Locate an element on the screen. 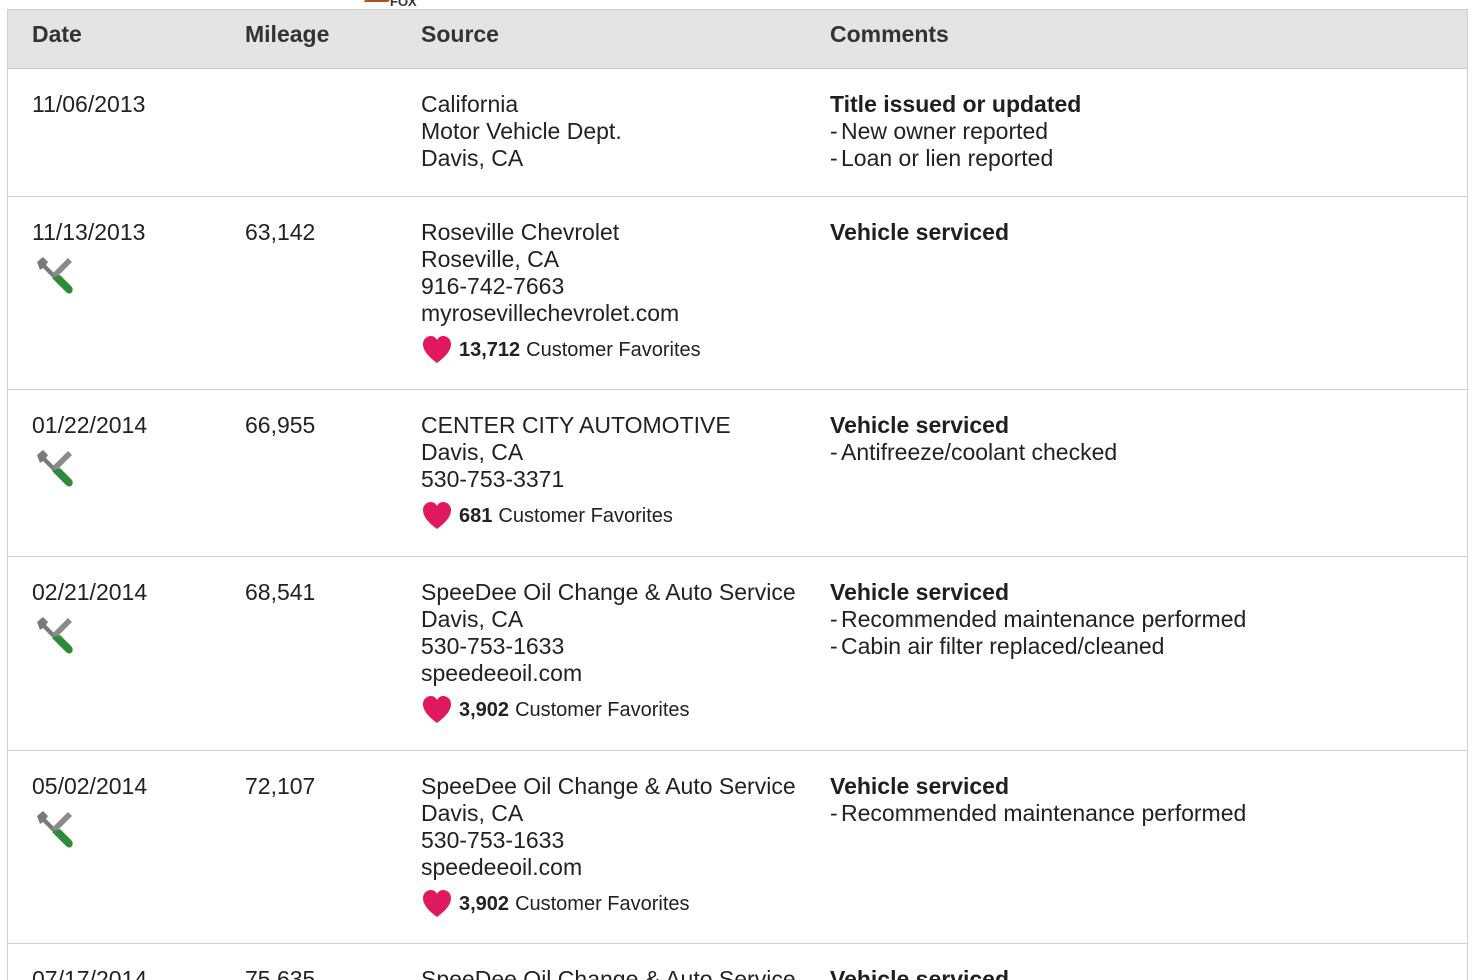  row-mileage: 68,541 is located at coordinates (280, 592).